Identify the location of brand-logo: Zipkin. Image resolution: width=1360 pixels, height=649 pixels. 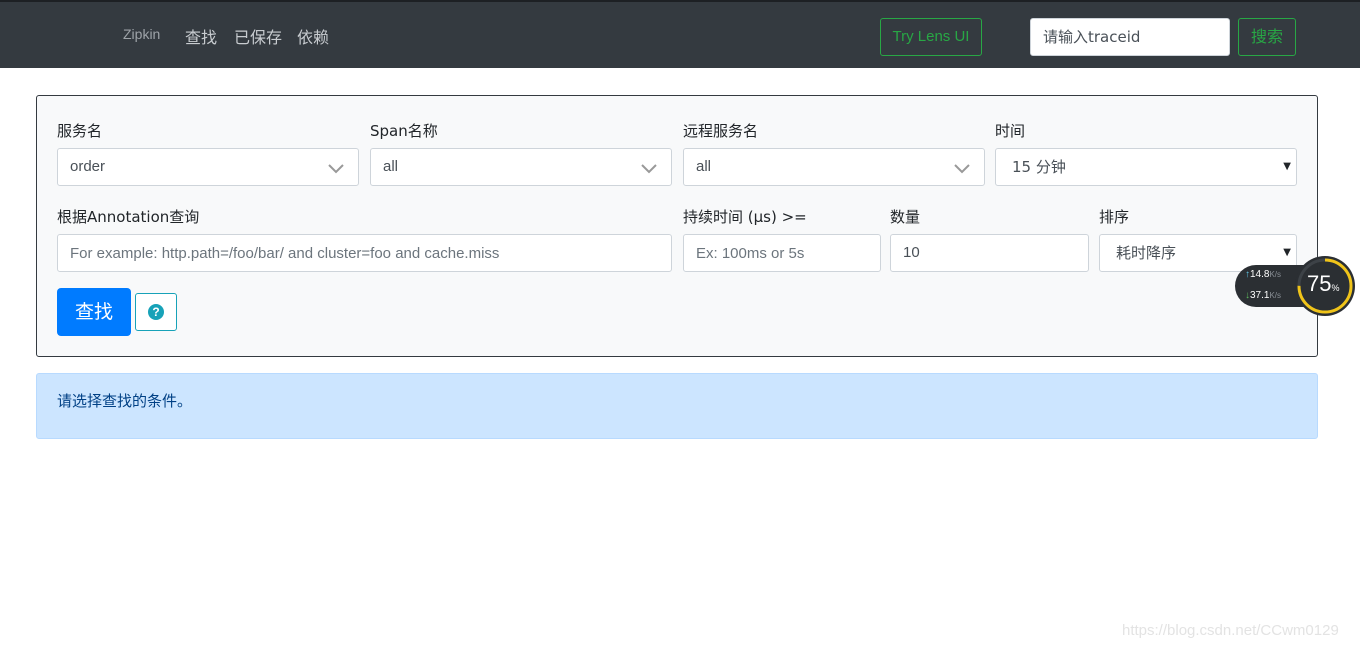
(141, 34).